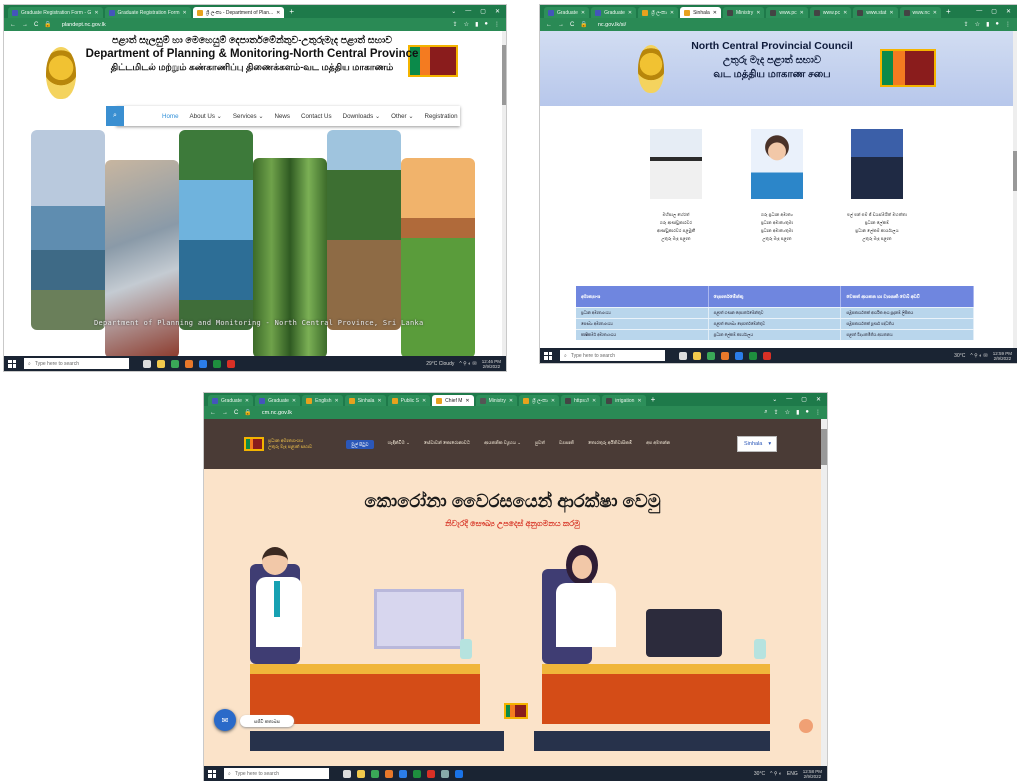  What do you see at coordinates (316, 116) in the screenshot?
I see `nav-contact: Contact Us` at bounding box center [316, 116].